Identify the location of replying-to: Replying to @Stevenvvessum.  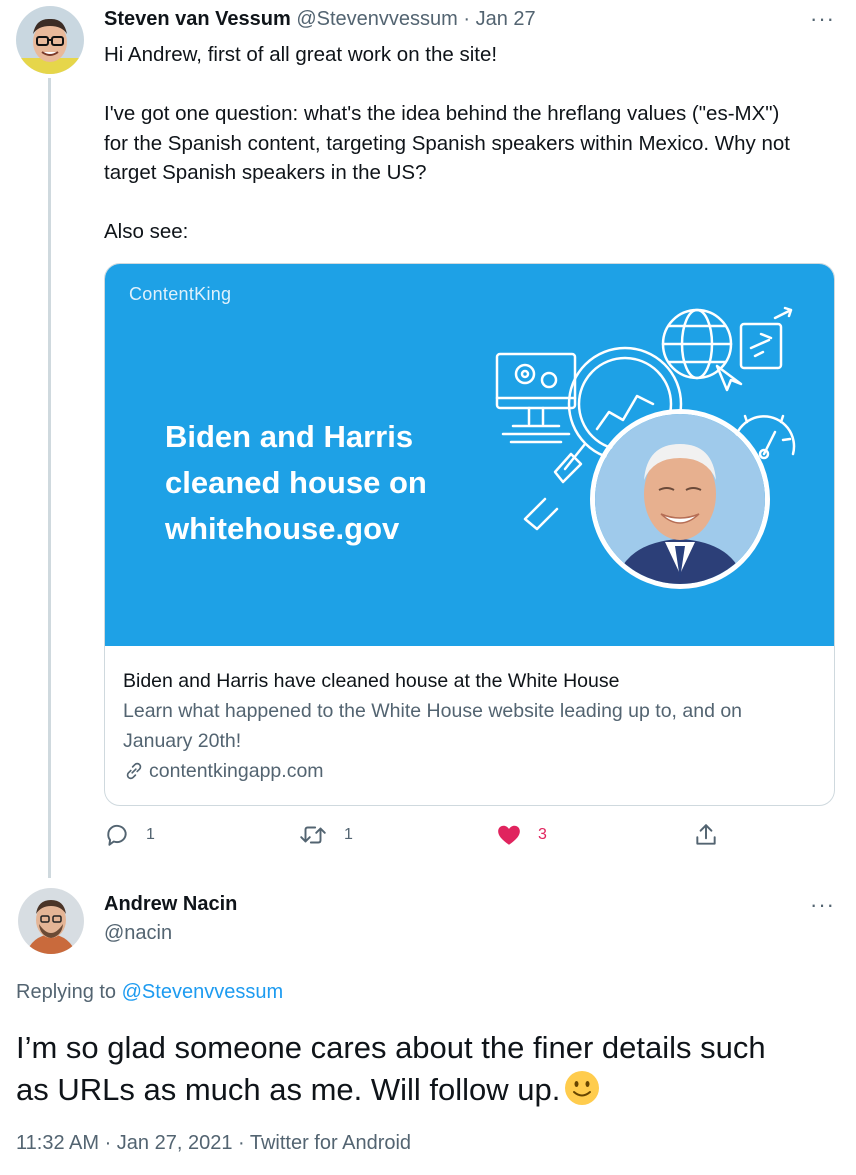
(149, 992).